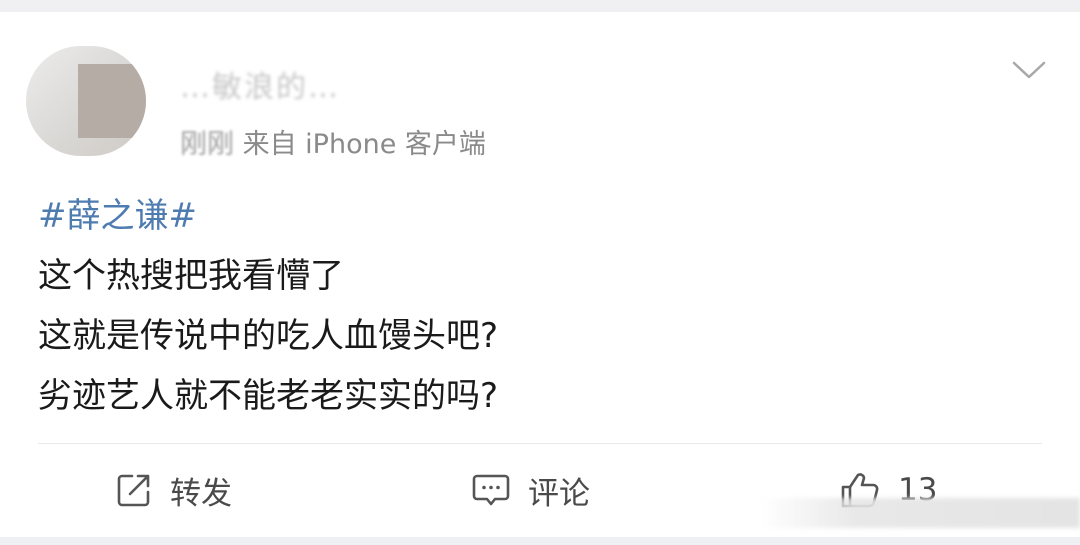 This screenshot has width=1080, height=545. I want to click on watermark, so click(920, 513).